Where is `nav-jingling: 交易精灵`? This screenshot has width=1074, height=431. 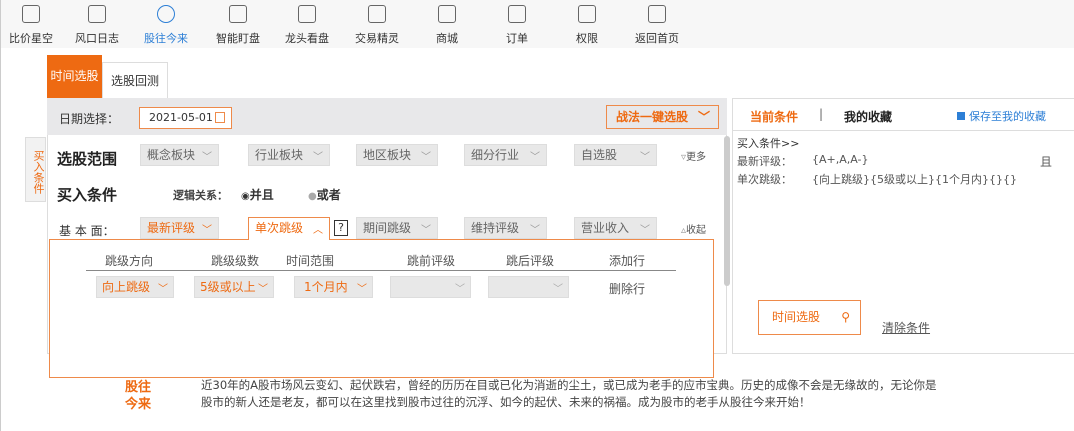 nav-jingling: 交易精灵 is located at coordinates (377, 24).